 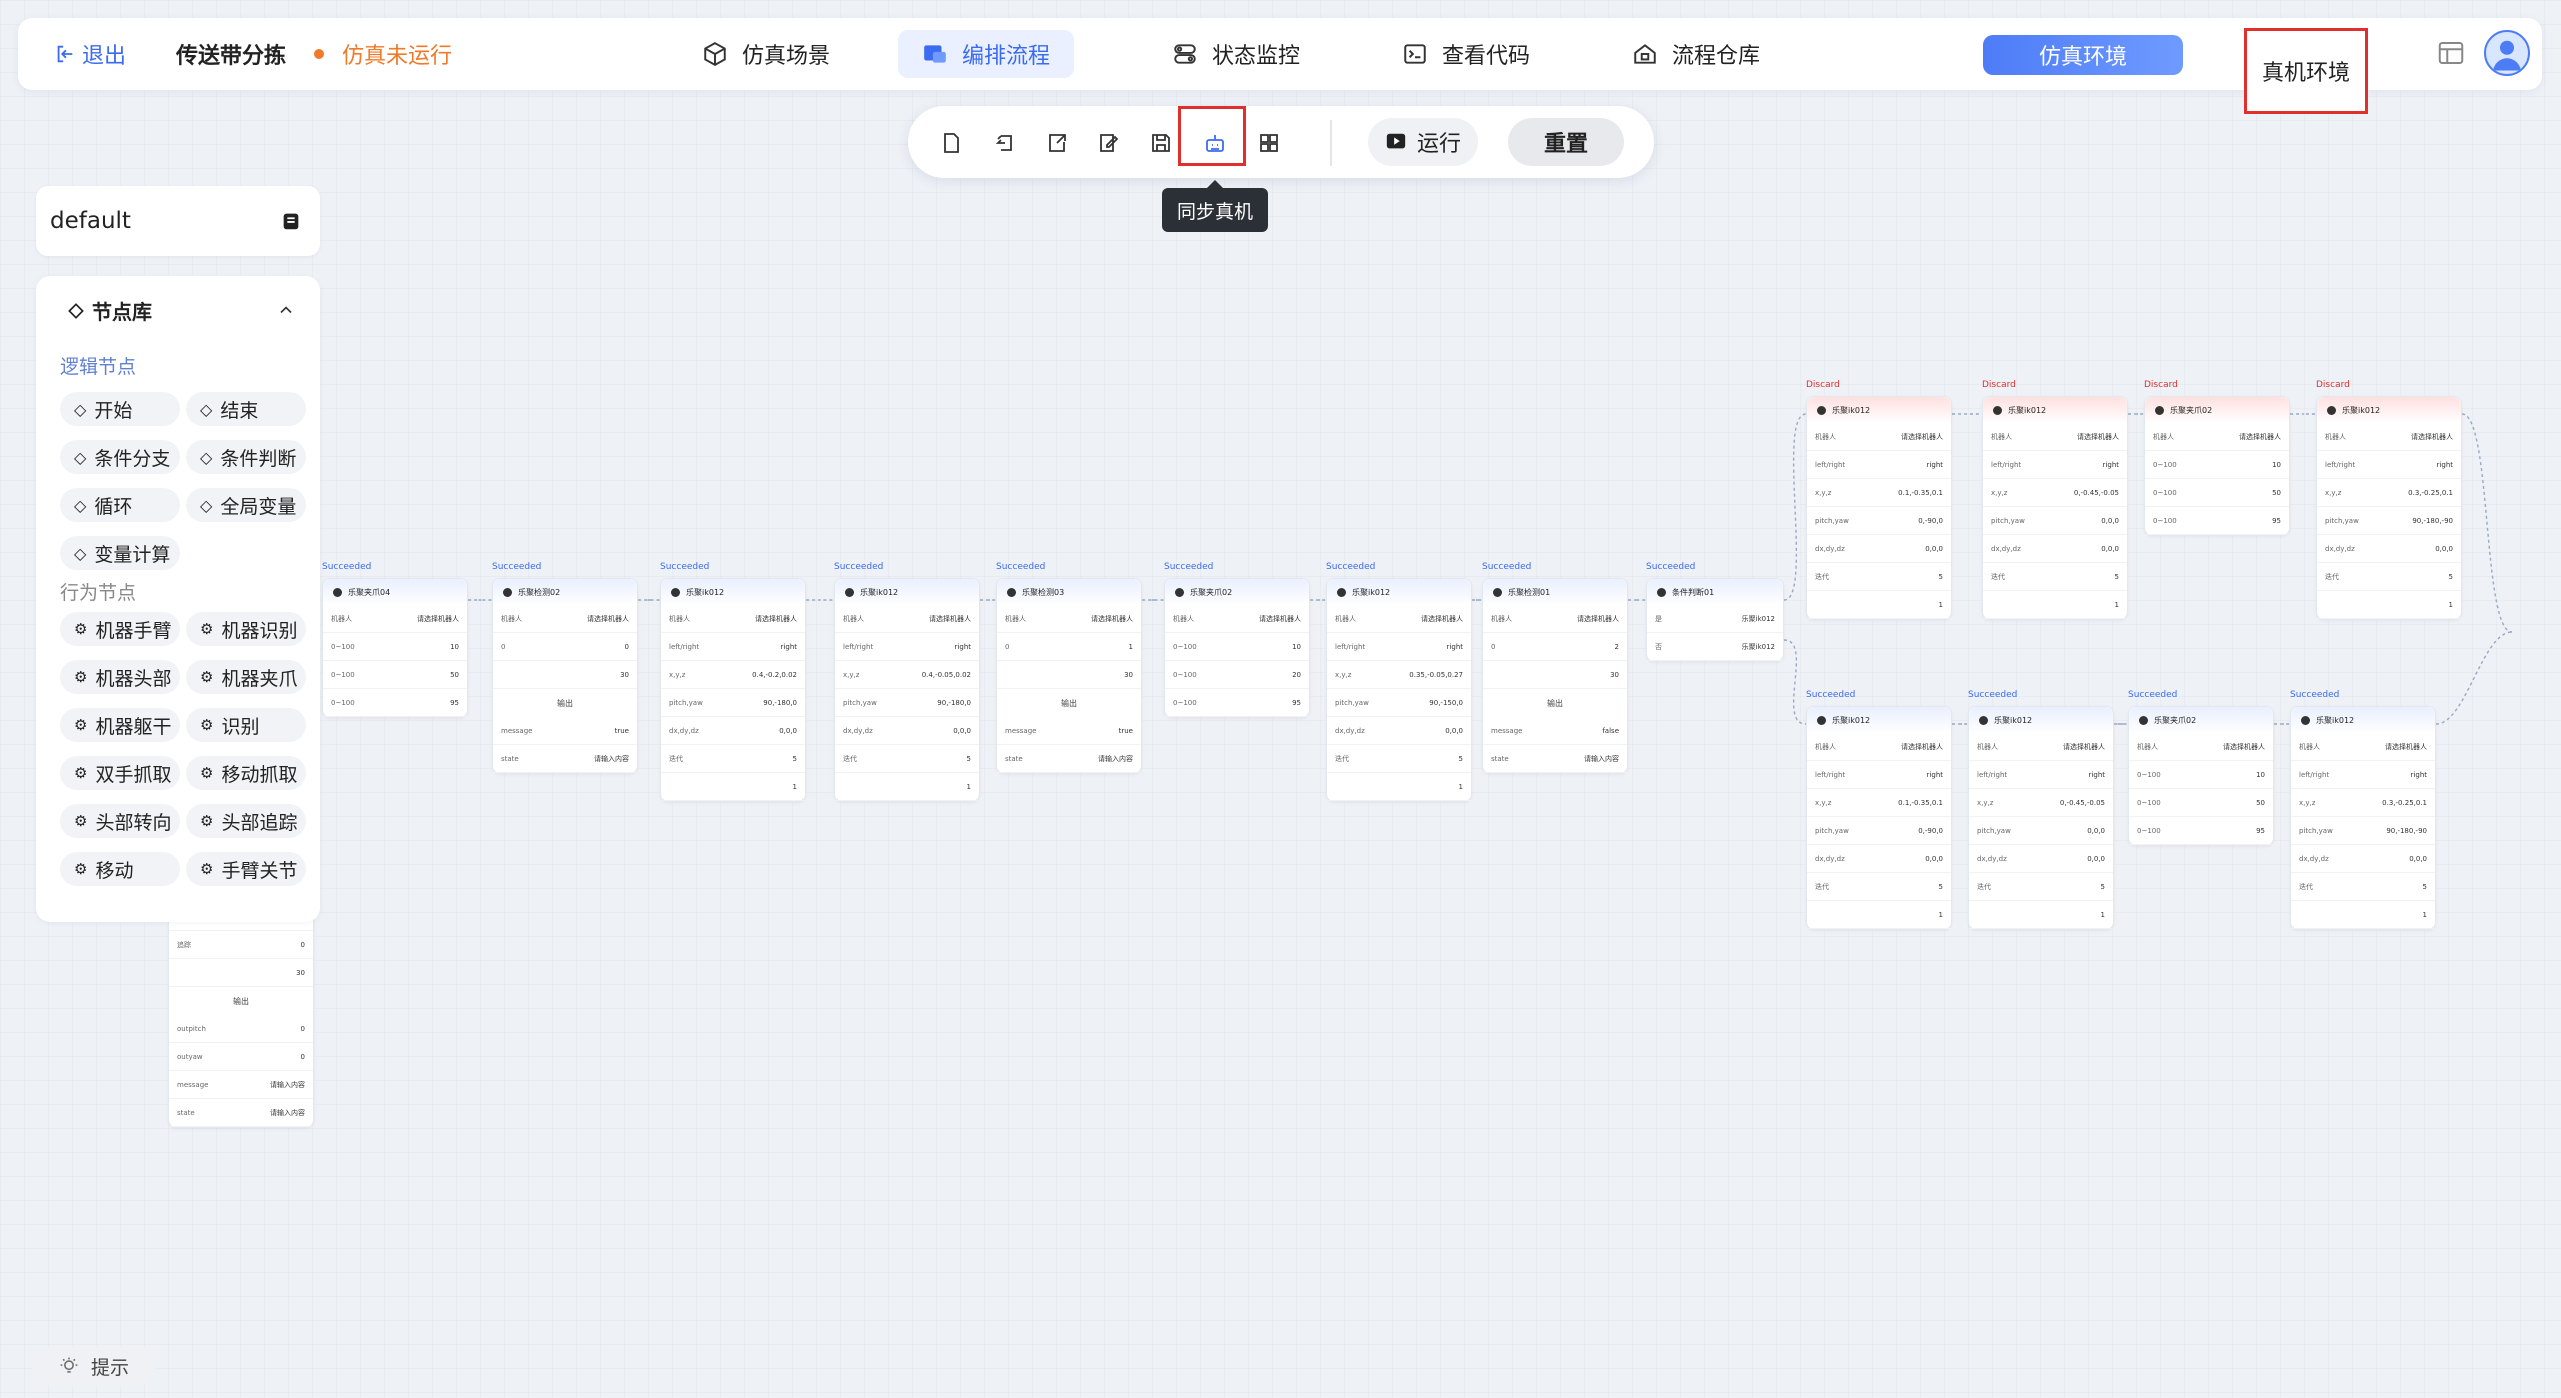 What do you see at coordinates (246, 505) in the screenshot?
I see `library-item: ◇ 全局变量` at bounding box center [246, 505].